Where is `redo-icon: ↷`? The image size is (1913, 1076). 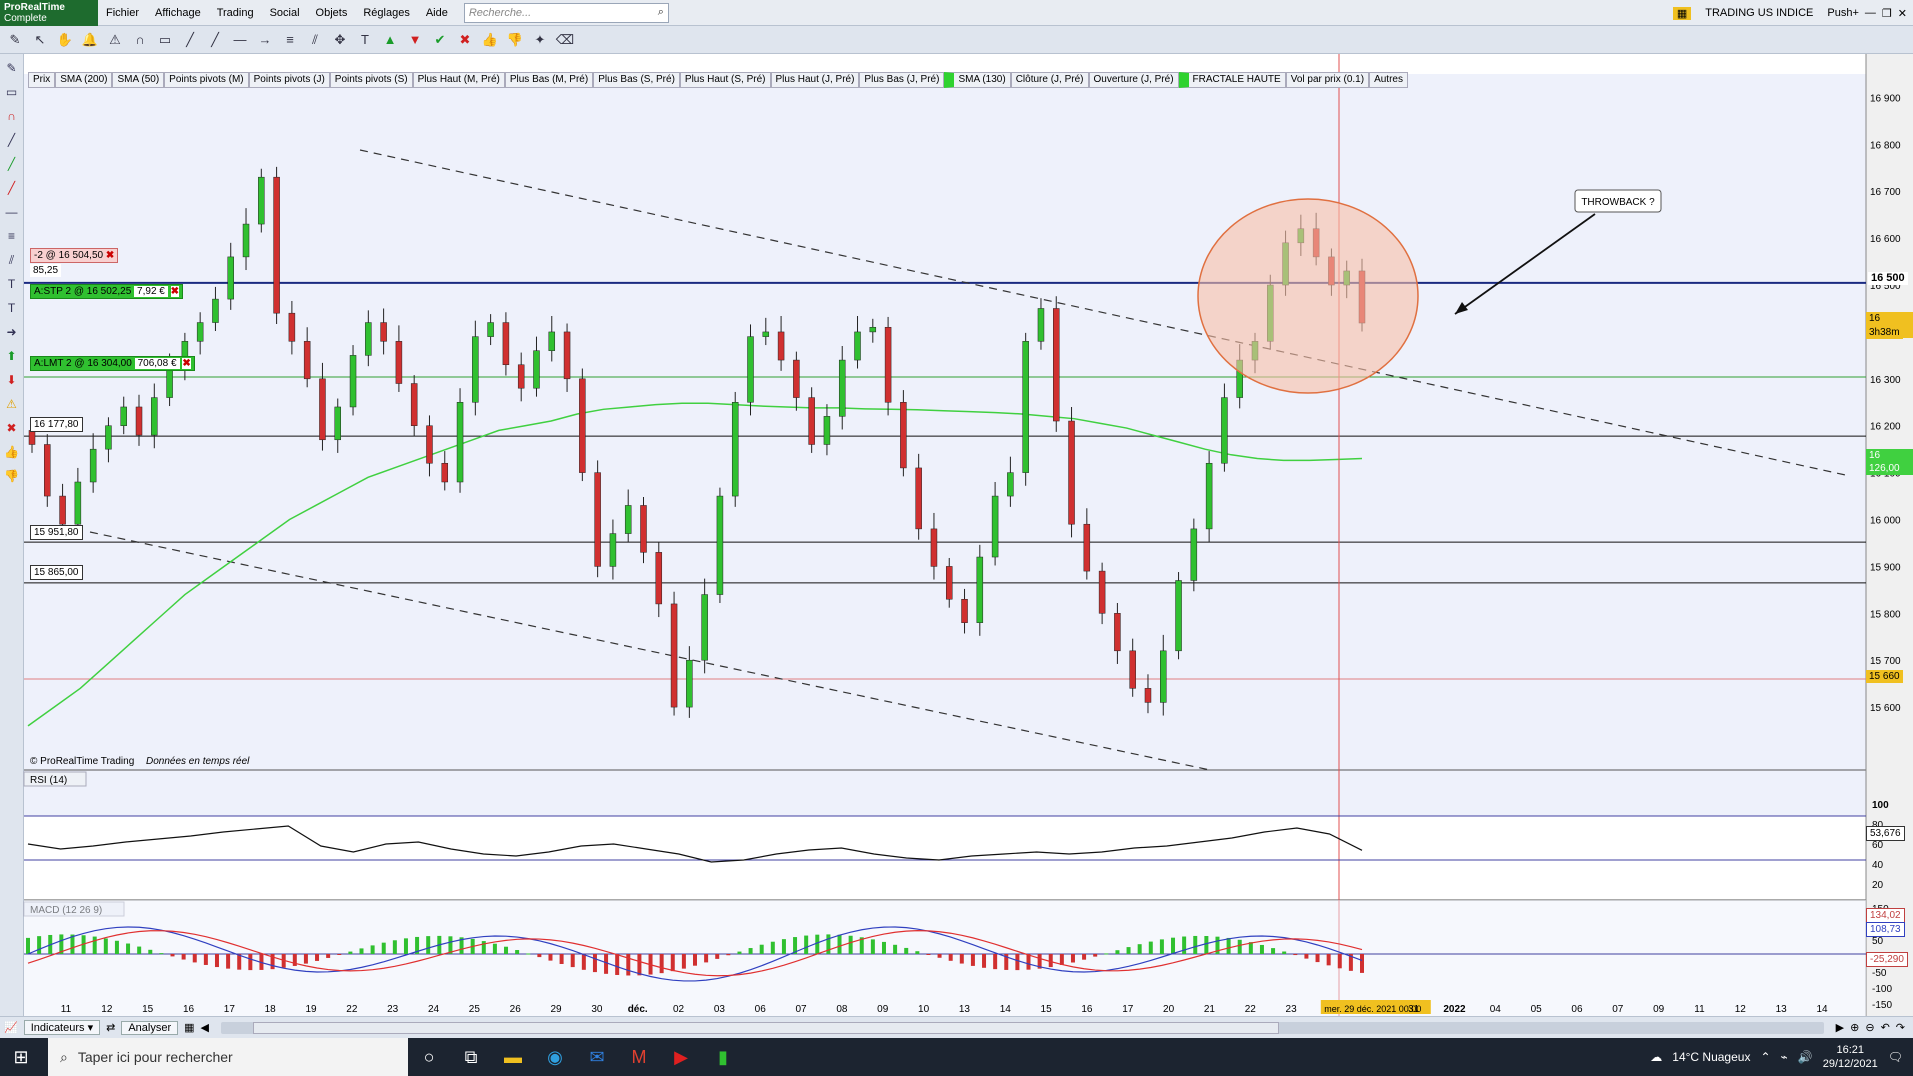
redo-icon: ↷ is located at coordinates (1904, 1027).